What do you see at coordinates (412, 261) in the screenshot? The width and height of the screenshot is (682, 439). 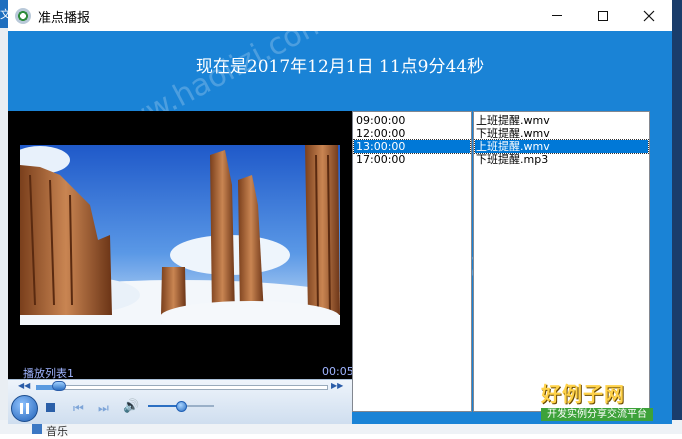 I see `schedule-time-list: 09:00:00 12:00:00 13:00:00 17:00:00` at bounding box center [412, 261].